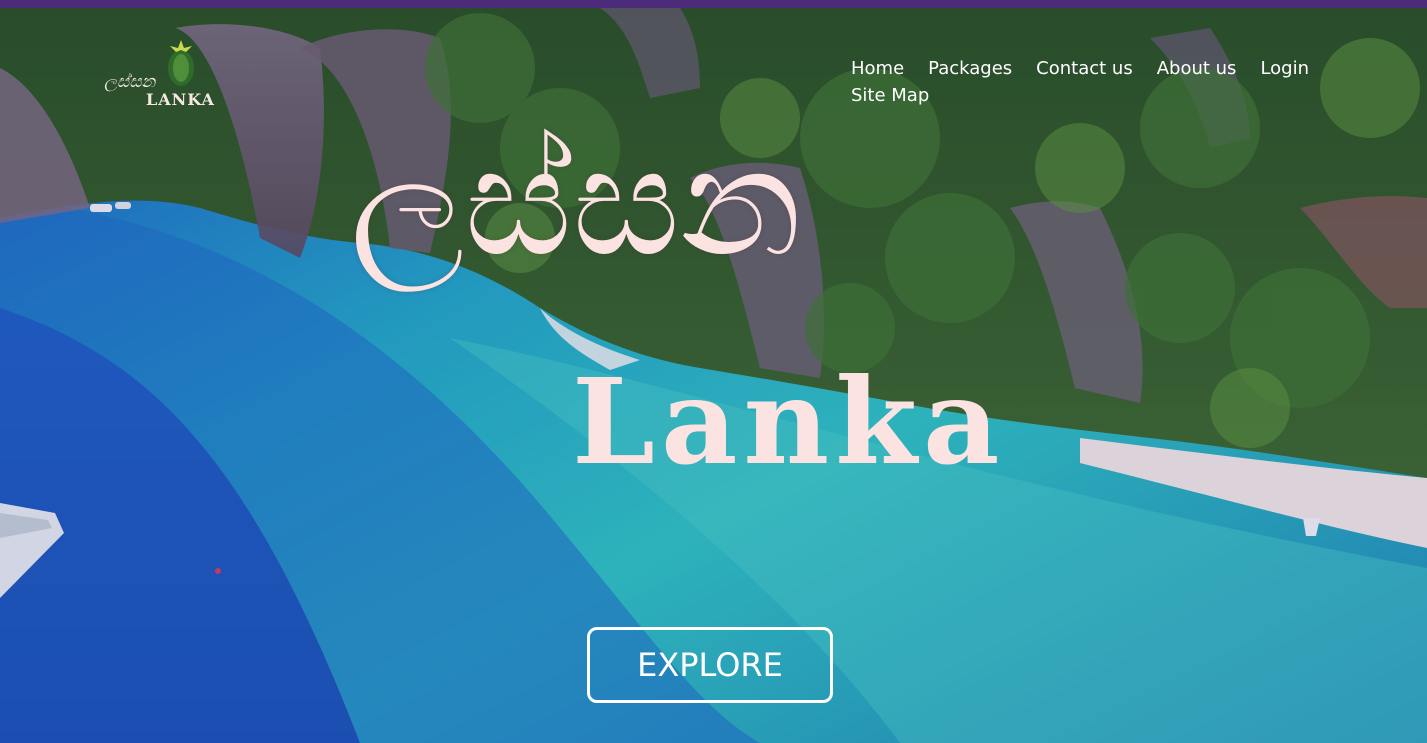 This screenshot has height=743, width=1427. What do you see at coordinates (180, 99) in the screenshot?
I see `logo-word-text: LANKA` at bounding box center [180, 99].